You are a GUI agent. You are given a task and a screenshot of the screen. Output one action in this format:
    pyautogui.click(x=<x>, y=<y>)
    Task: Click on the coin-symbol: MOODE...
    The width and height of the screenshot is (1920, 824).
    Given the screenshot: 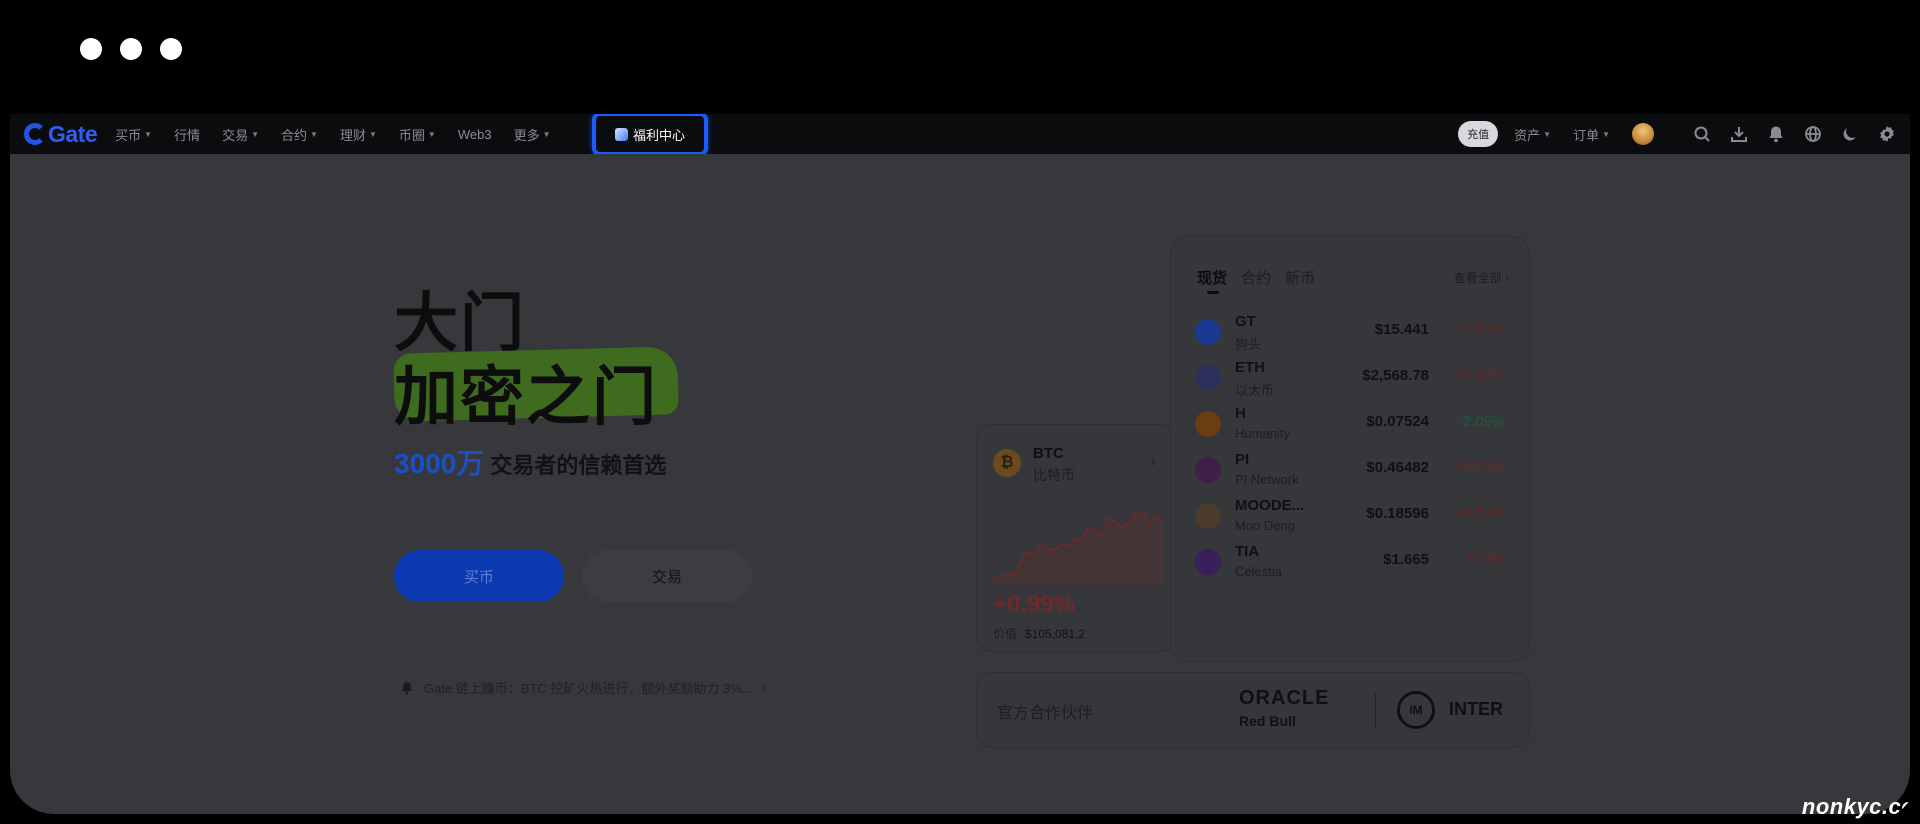 What is the action you would take?
    pyautogui.click(x=1270, y=505)
    